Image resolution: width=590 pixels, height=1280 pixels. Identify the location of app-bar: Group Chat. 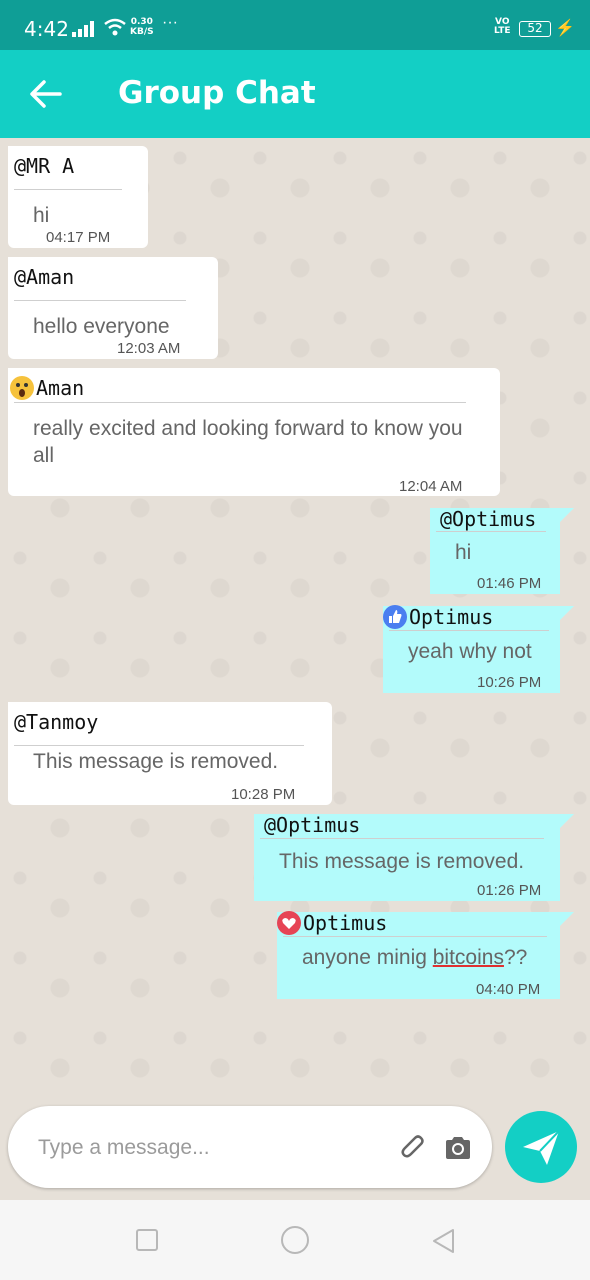
(295, 94).